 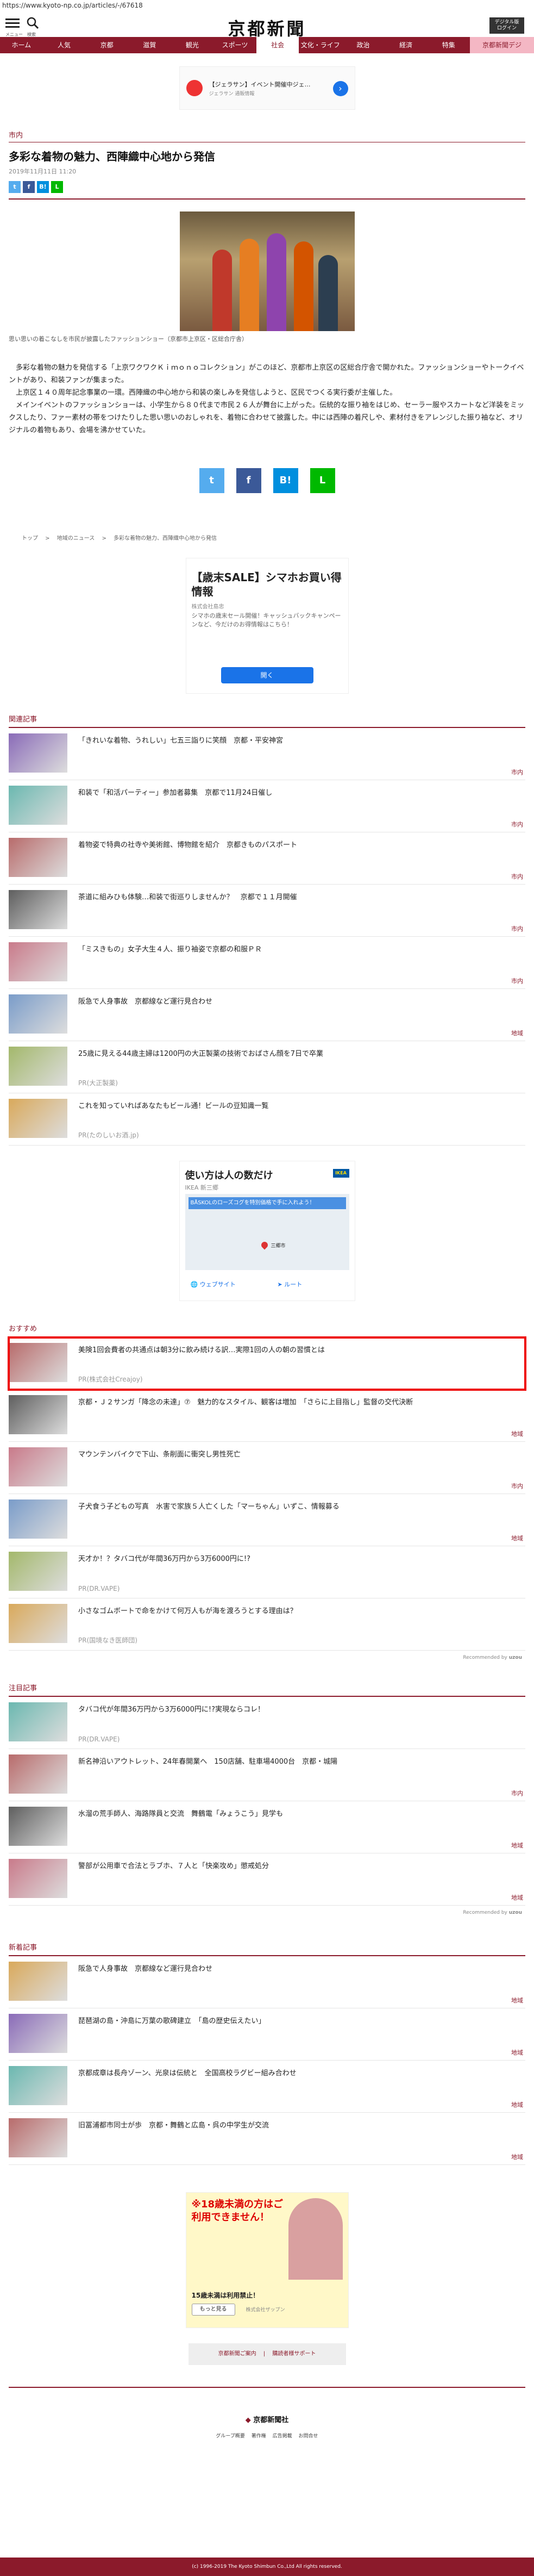 I want to click on list-item: 旧冨浦都市同士が歩 京都・舞鶴と広島・呉の中学生が交流 地域, so click(x=267, y=2139).